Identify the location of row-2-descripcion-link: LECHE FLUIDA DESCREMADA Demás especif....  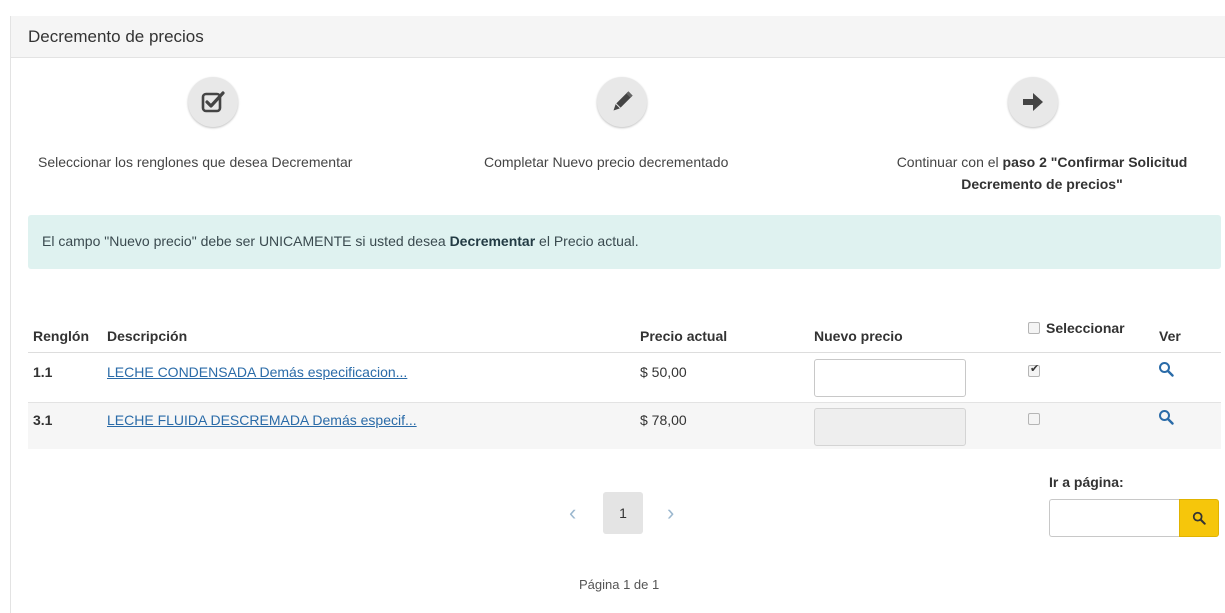
(262, 420).